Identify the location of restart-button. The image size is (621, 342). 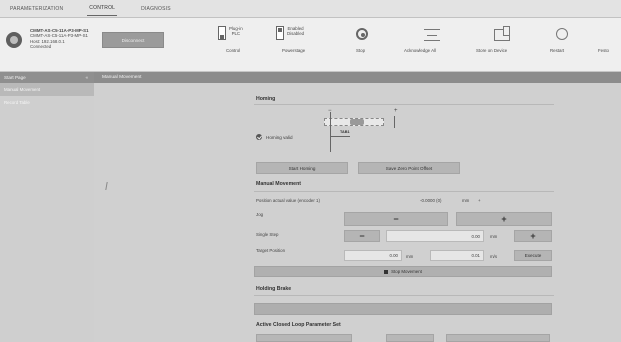
(562, 34).